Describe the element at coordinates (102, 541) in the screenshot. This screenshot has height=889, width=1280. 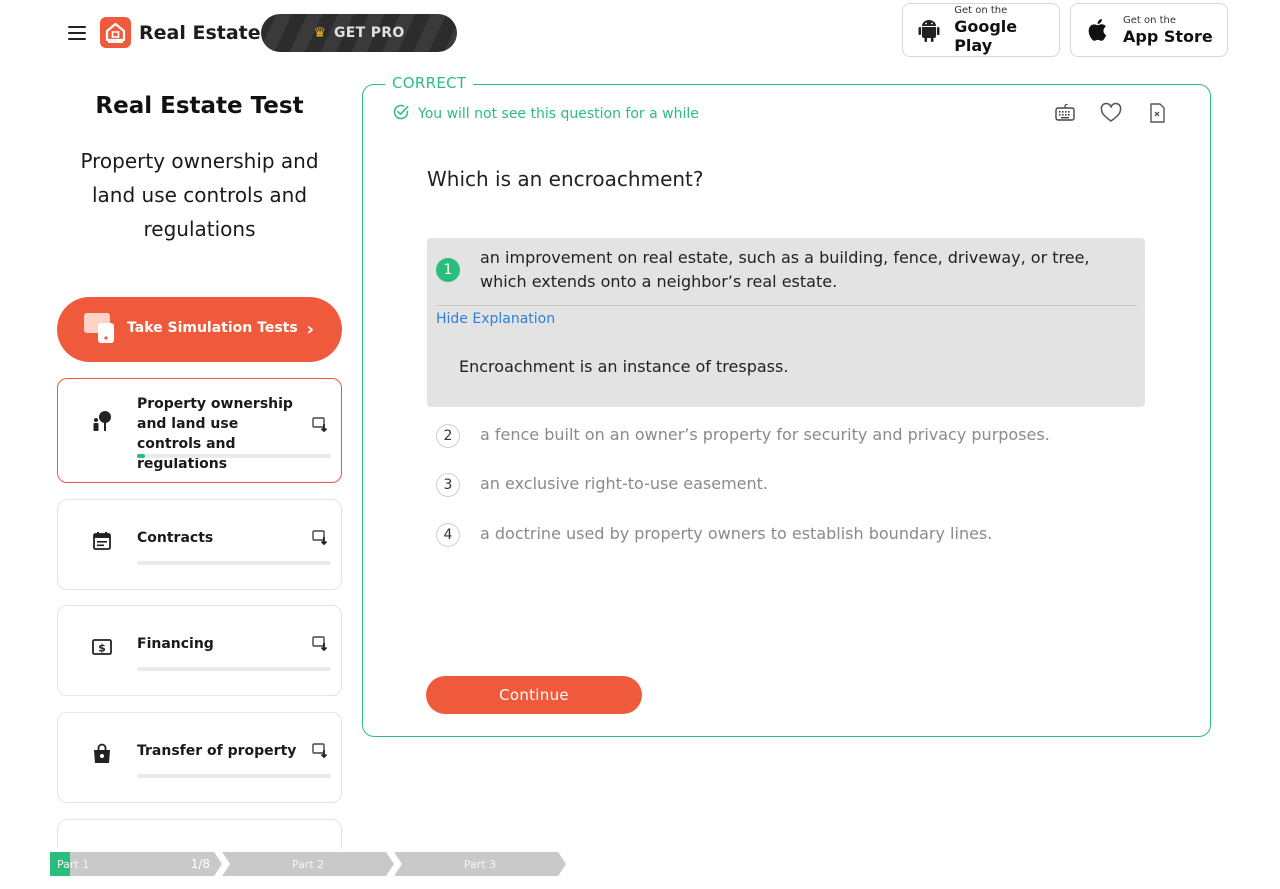
I see `calendar-icon` at that location.